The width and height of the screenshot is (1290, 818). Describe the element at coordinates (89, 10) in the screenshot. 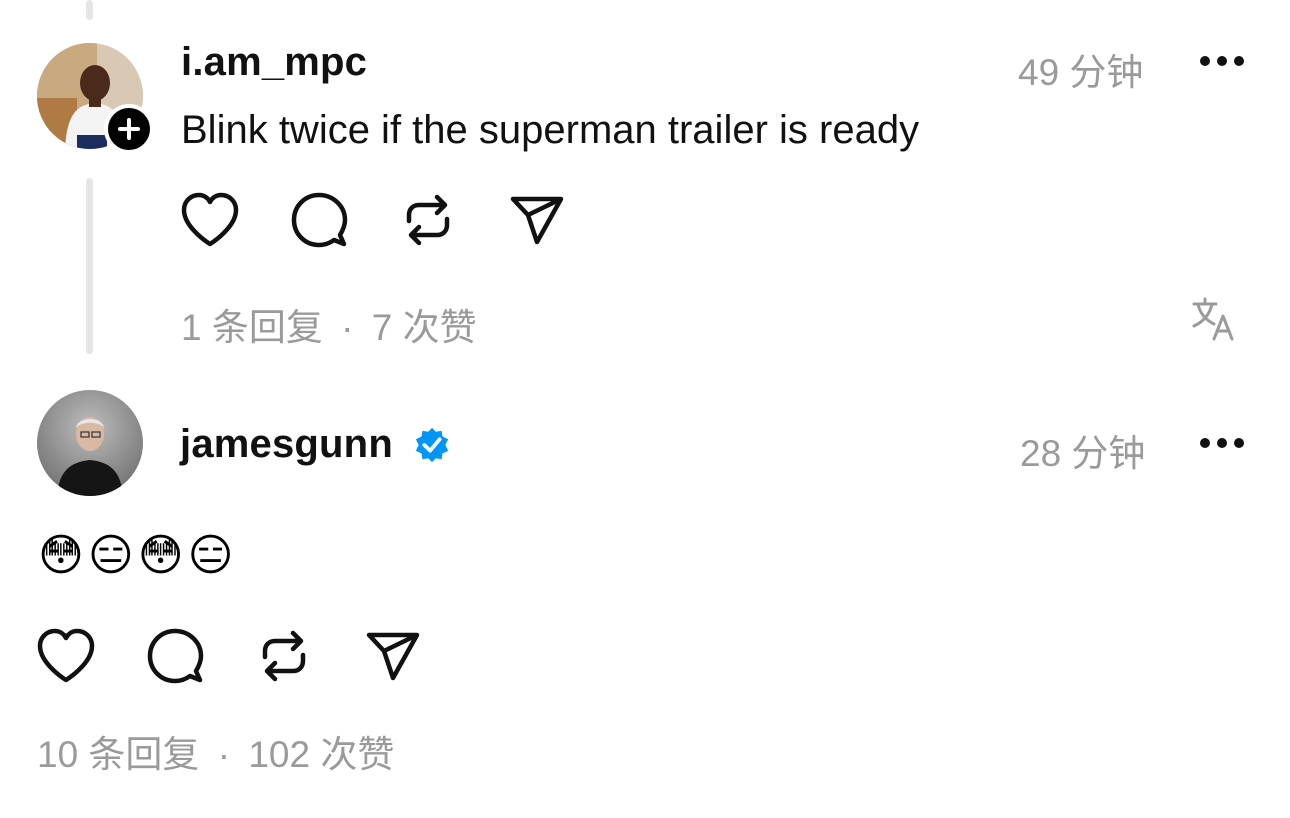

I see `thread-line-top` at that location.